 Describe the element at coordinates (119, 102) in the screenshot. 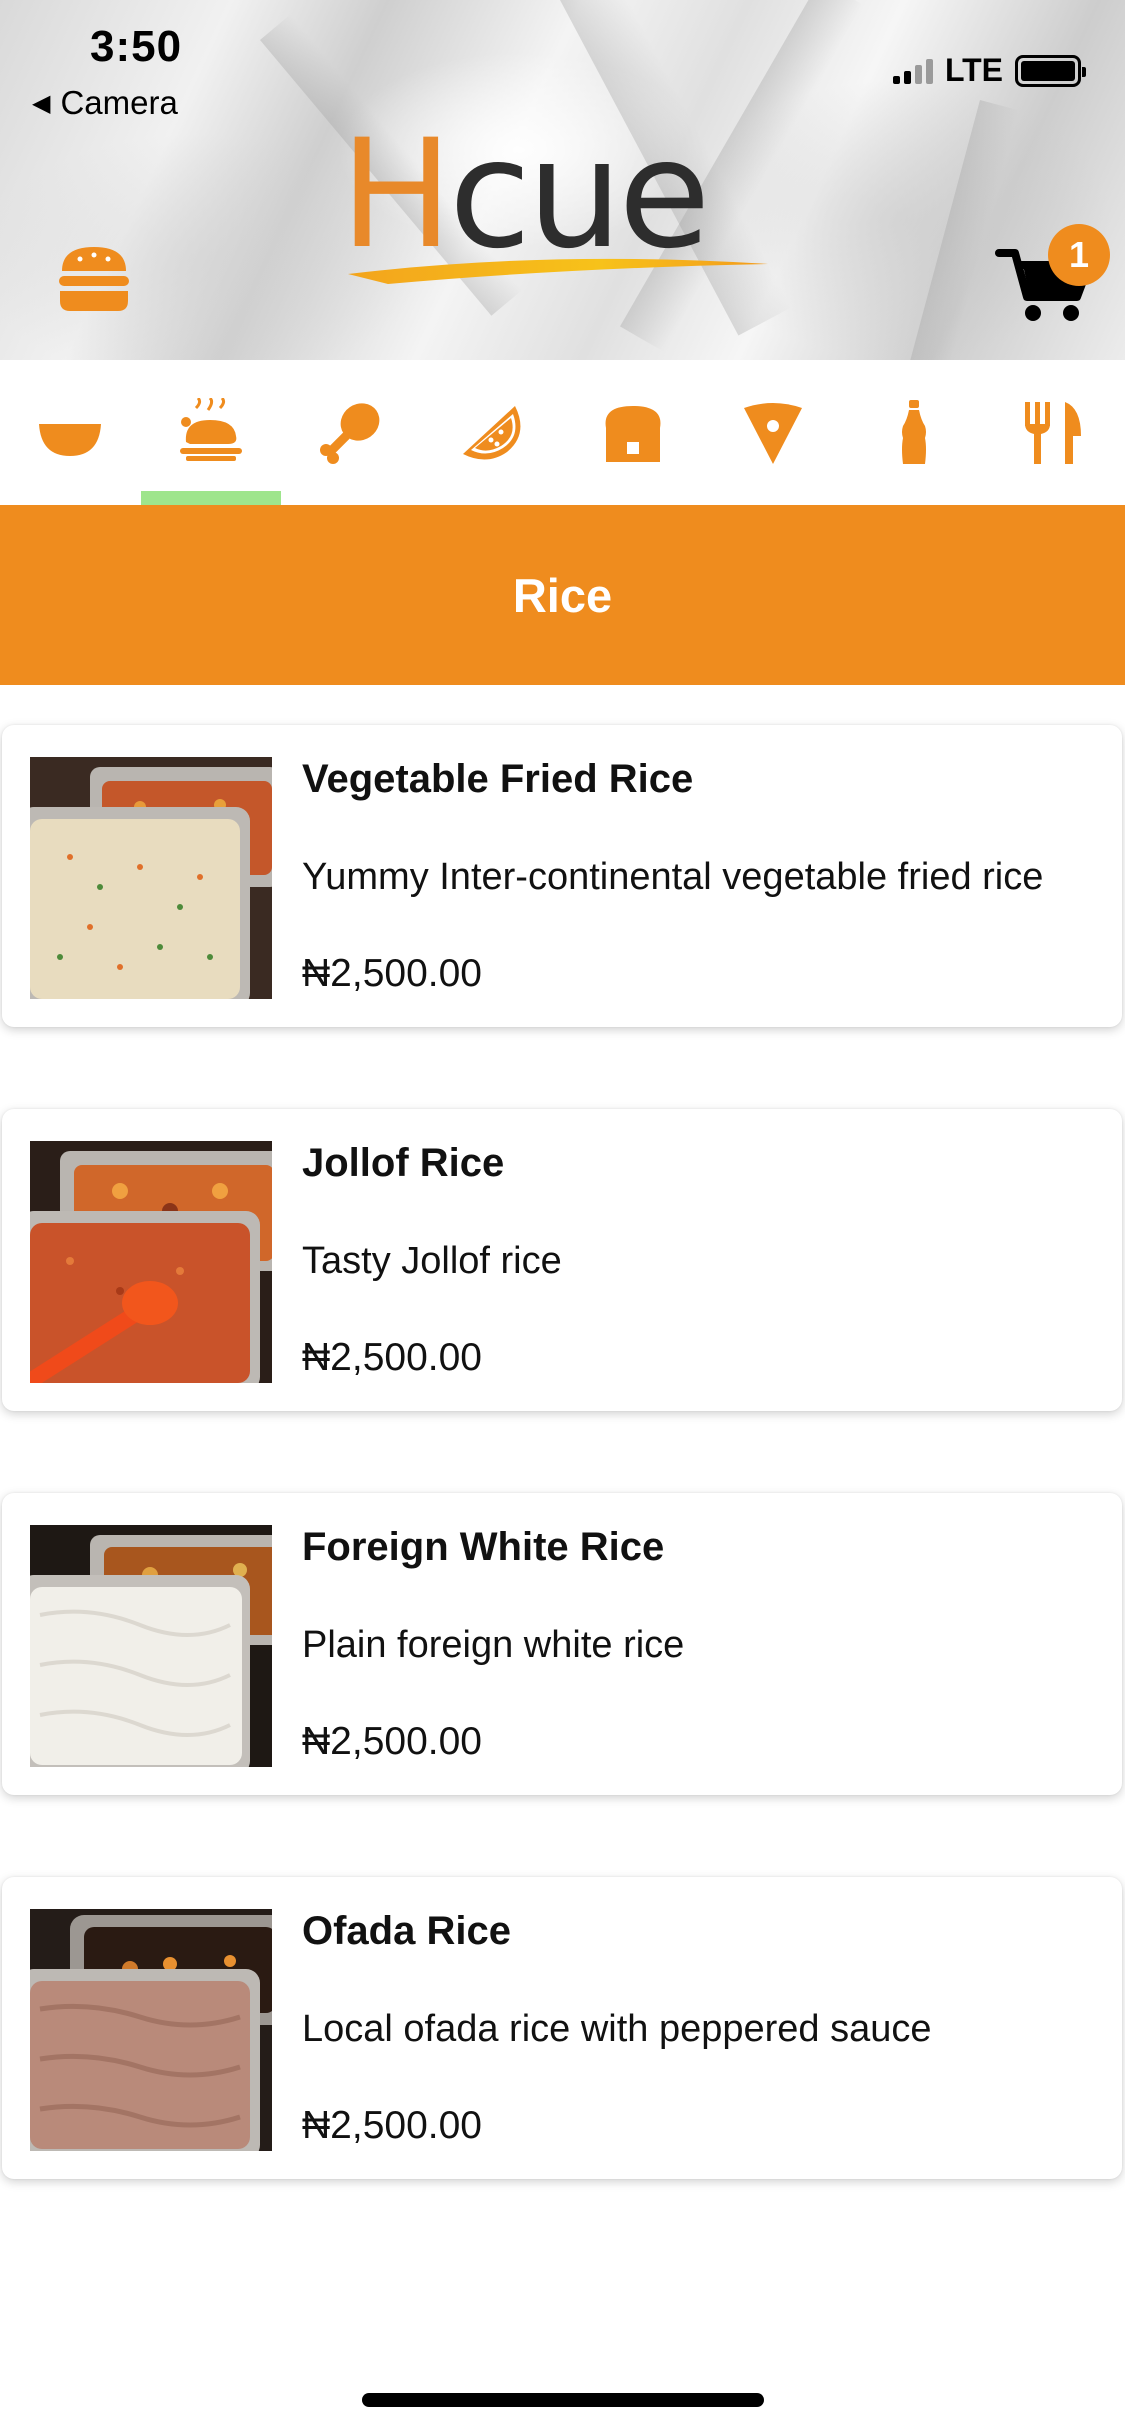

I see `back-app-label: Camera` at that location.